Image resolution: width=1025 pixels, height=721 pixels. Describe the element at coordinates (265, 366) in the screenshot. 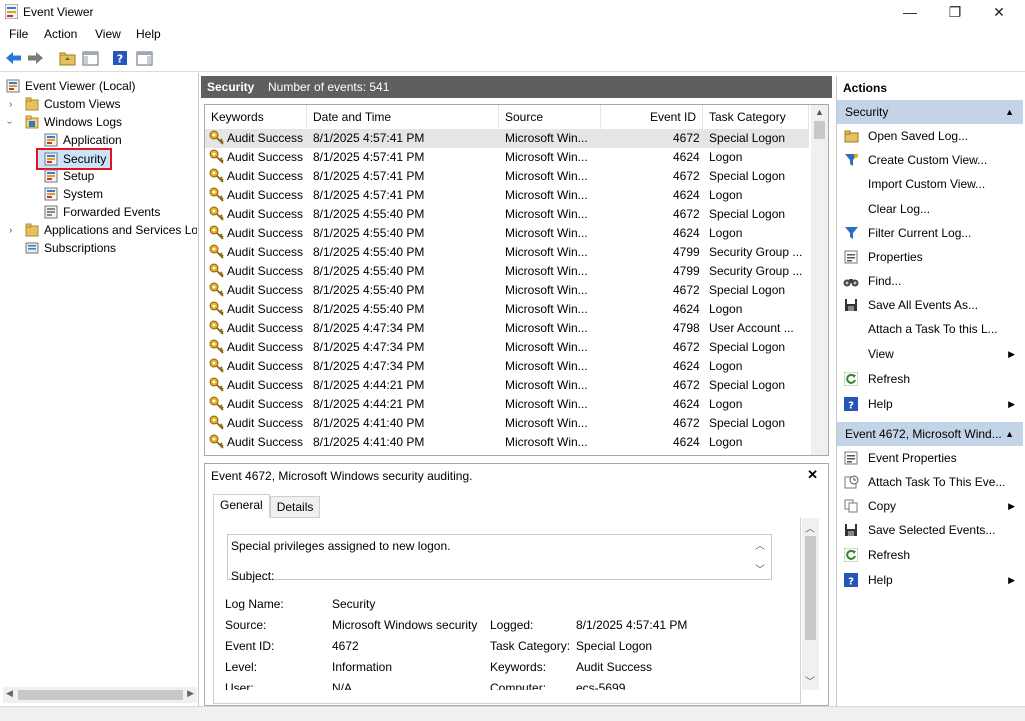

I see `cell-keywords: Audit Success` at that location.